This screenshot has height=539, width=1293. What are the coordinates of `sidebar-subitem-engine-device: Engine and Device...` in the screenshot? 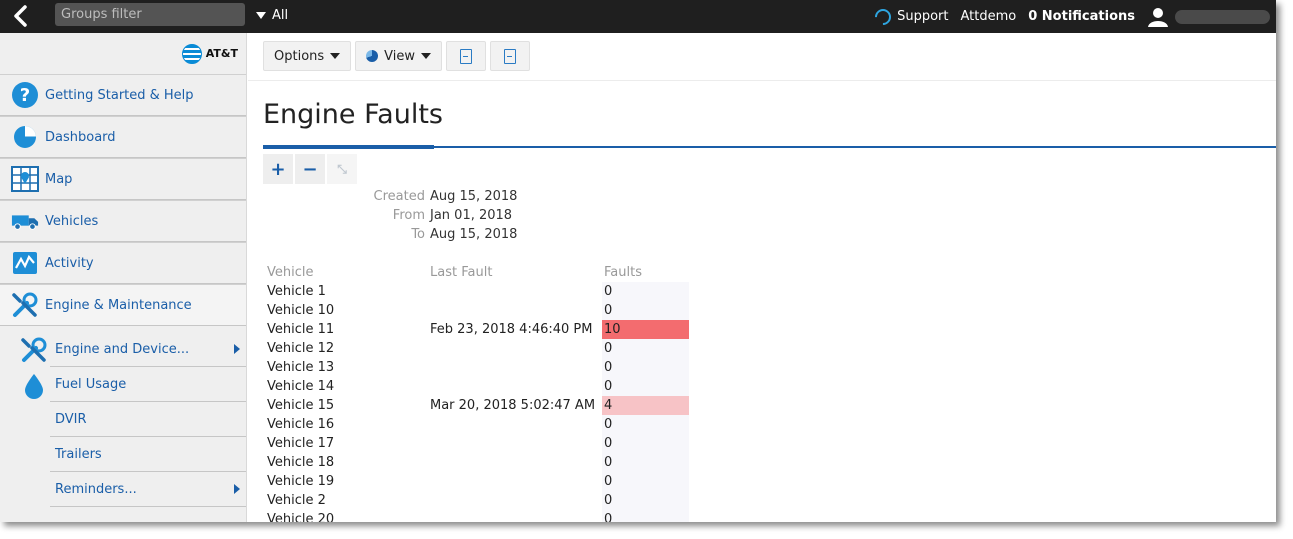 It's located at (133, 349).